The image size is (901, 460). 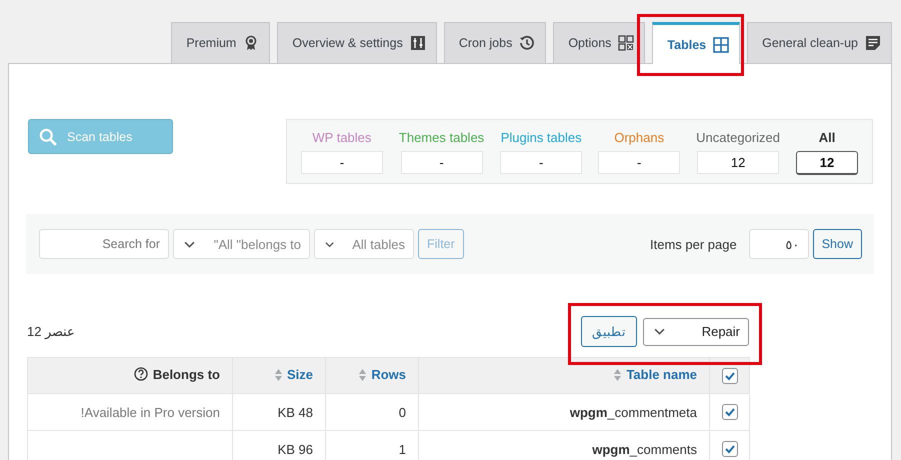 I want to click on qr-code-icon, so click(x=626, y=43).